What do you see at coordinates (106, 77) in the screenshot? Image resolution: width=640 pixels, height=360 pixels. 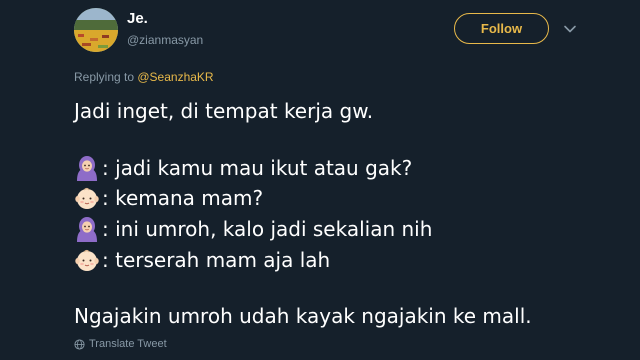 I see `reply-prefix: Replying to` at bounding box center [106, 77].